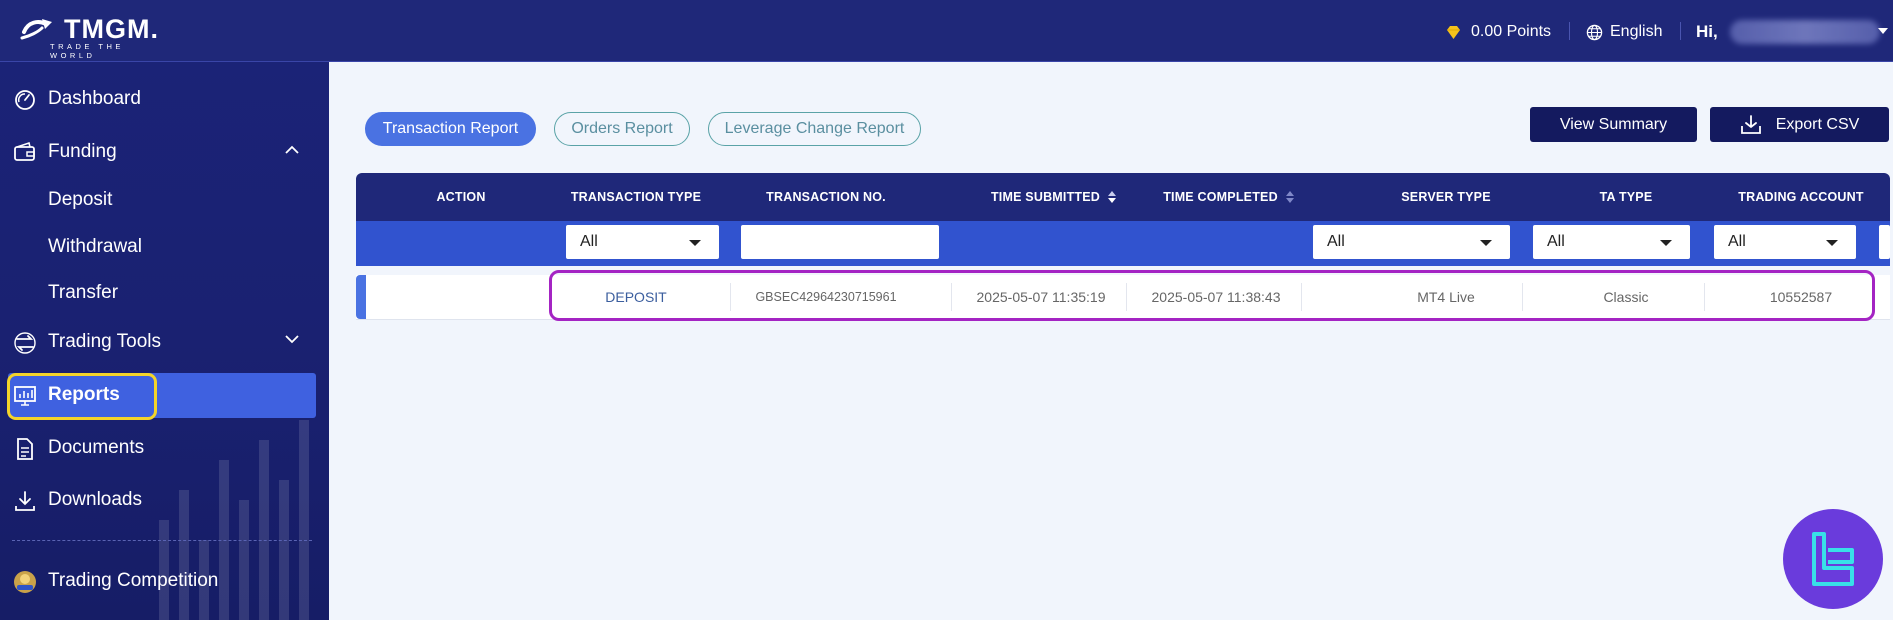 The height and width of the screenshot is (620, 1893). I want to click on logo-mark-icon, so click(36, 29).